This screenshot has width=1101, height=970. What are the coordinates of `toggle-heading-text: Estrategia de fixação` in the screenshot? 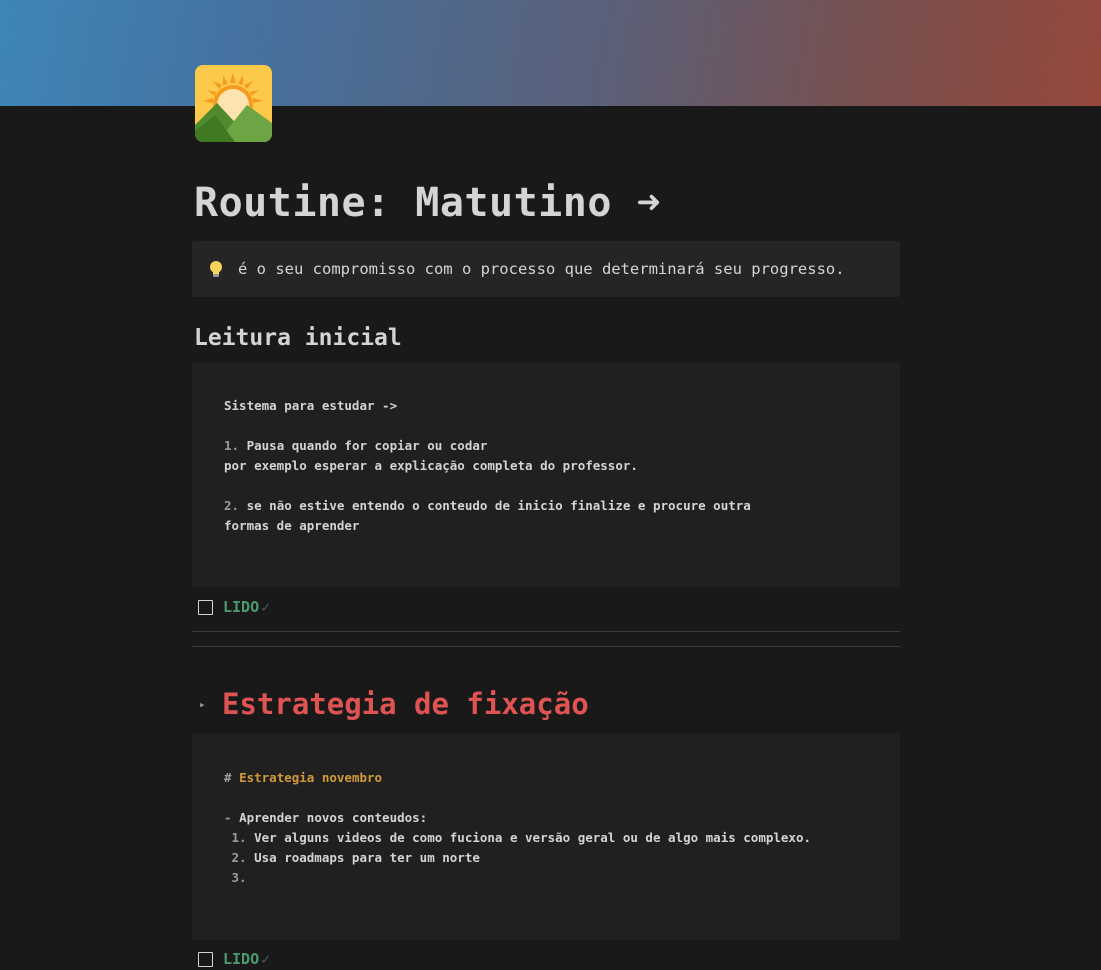 It's located at (405, 704).